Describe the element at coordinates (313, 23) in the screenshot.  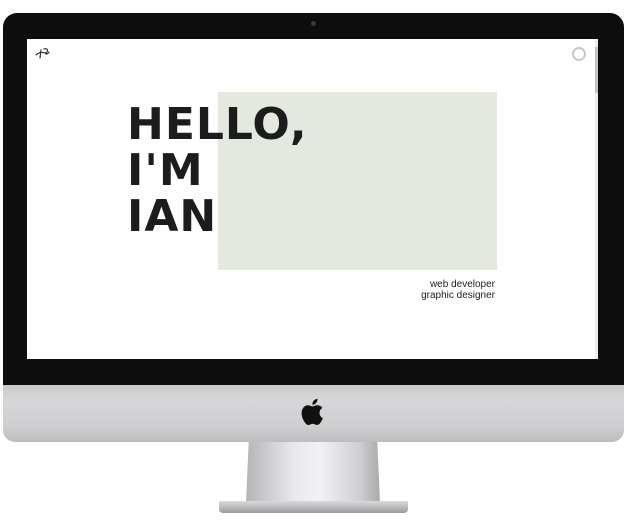
I see `camera-icon` at that location.